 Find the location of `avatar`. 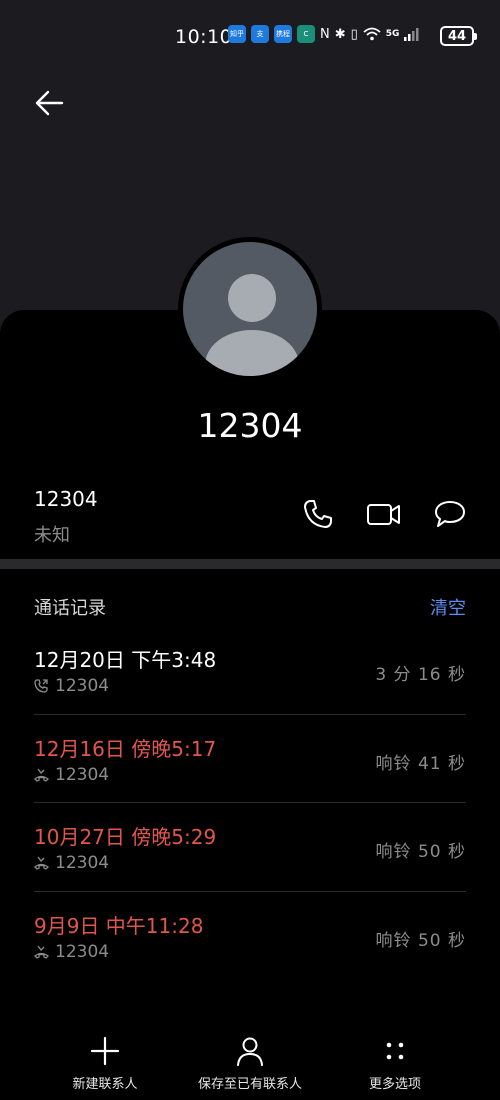

avatar is located at coordinates (250, 309).